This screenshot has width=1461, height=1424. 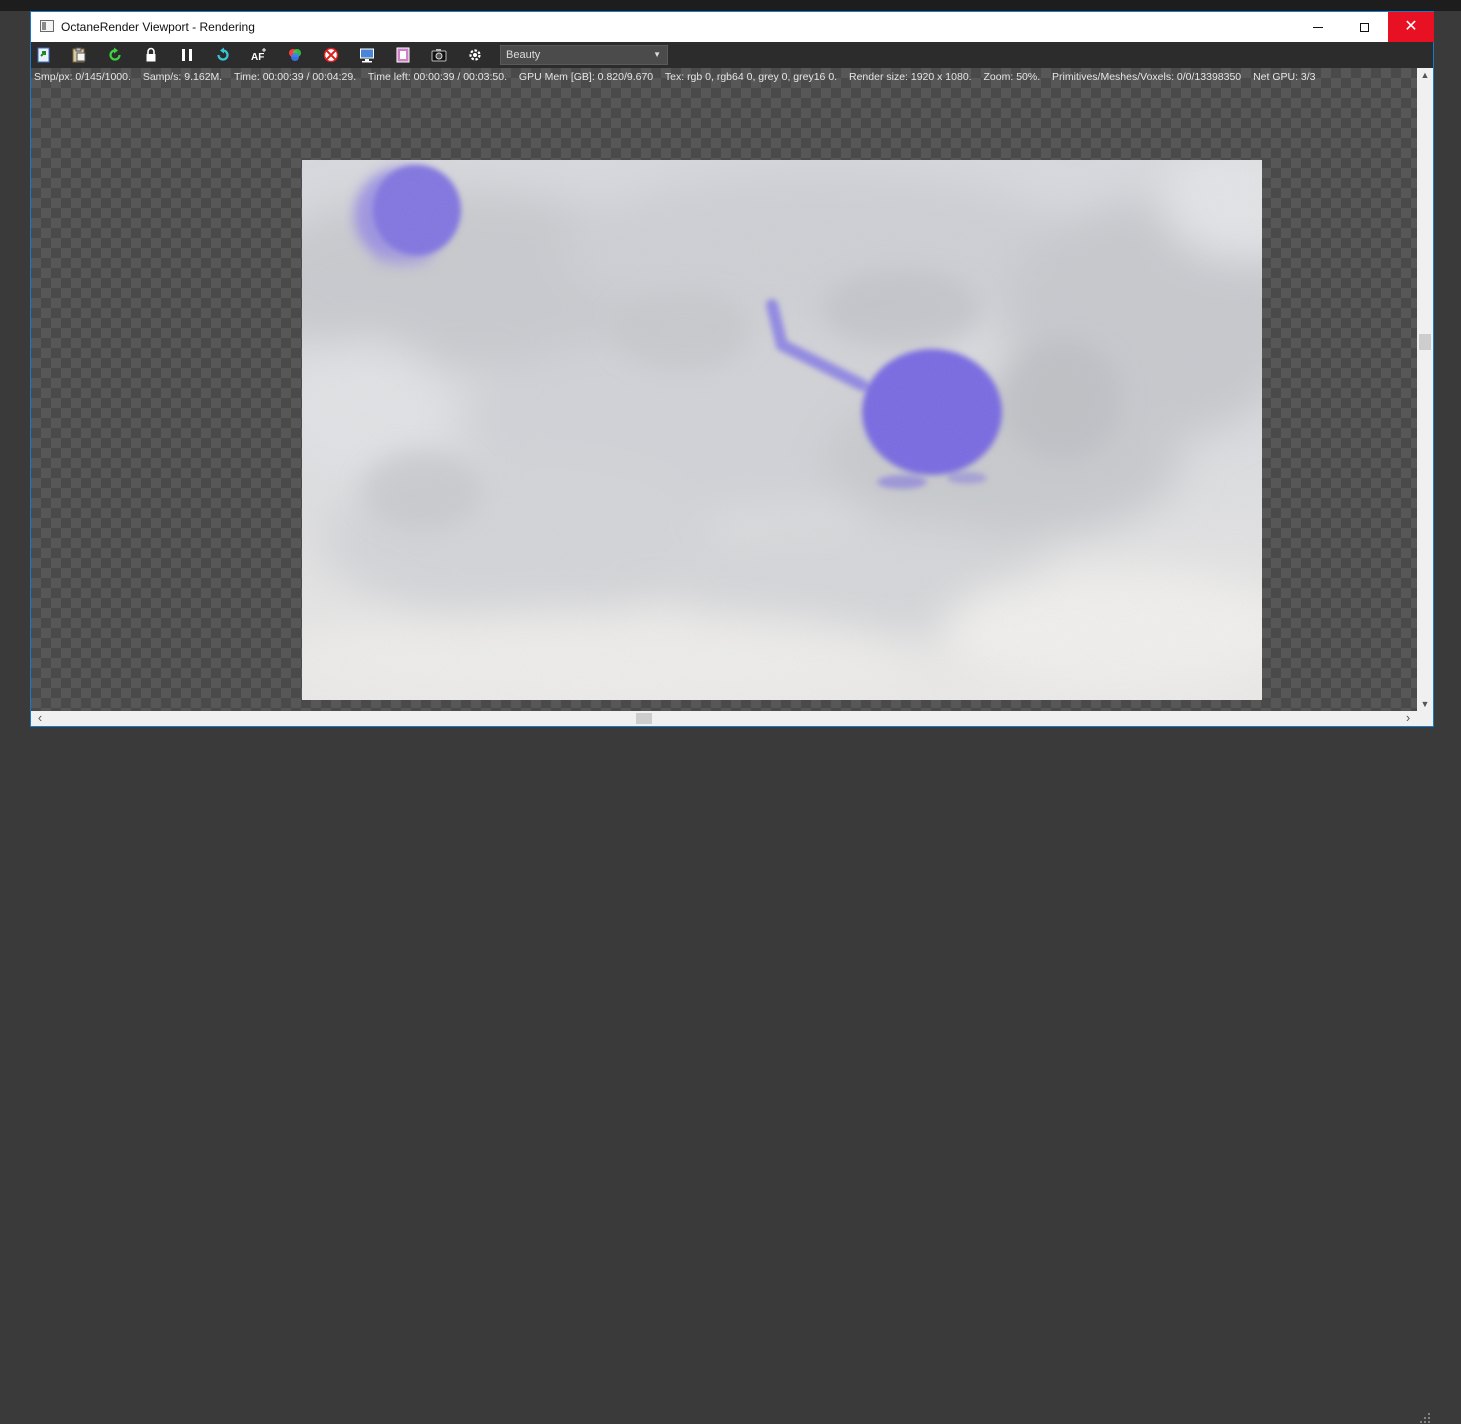 I want to click on stat-net-gpu: Net GPU: 3/3, so click(x=1284, y=77).